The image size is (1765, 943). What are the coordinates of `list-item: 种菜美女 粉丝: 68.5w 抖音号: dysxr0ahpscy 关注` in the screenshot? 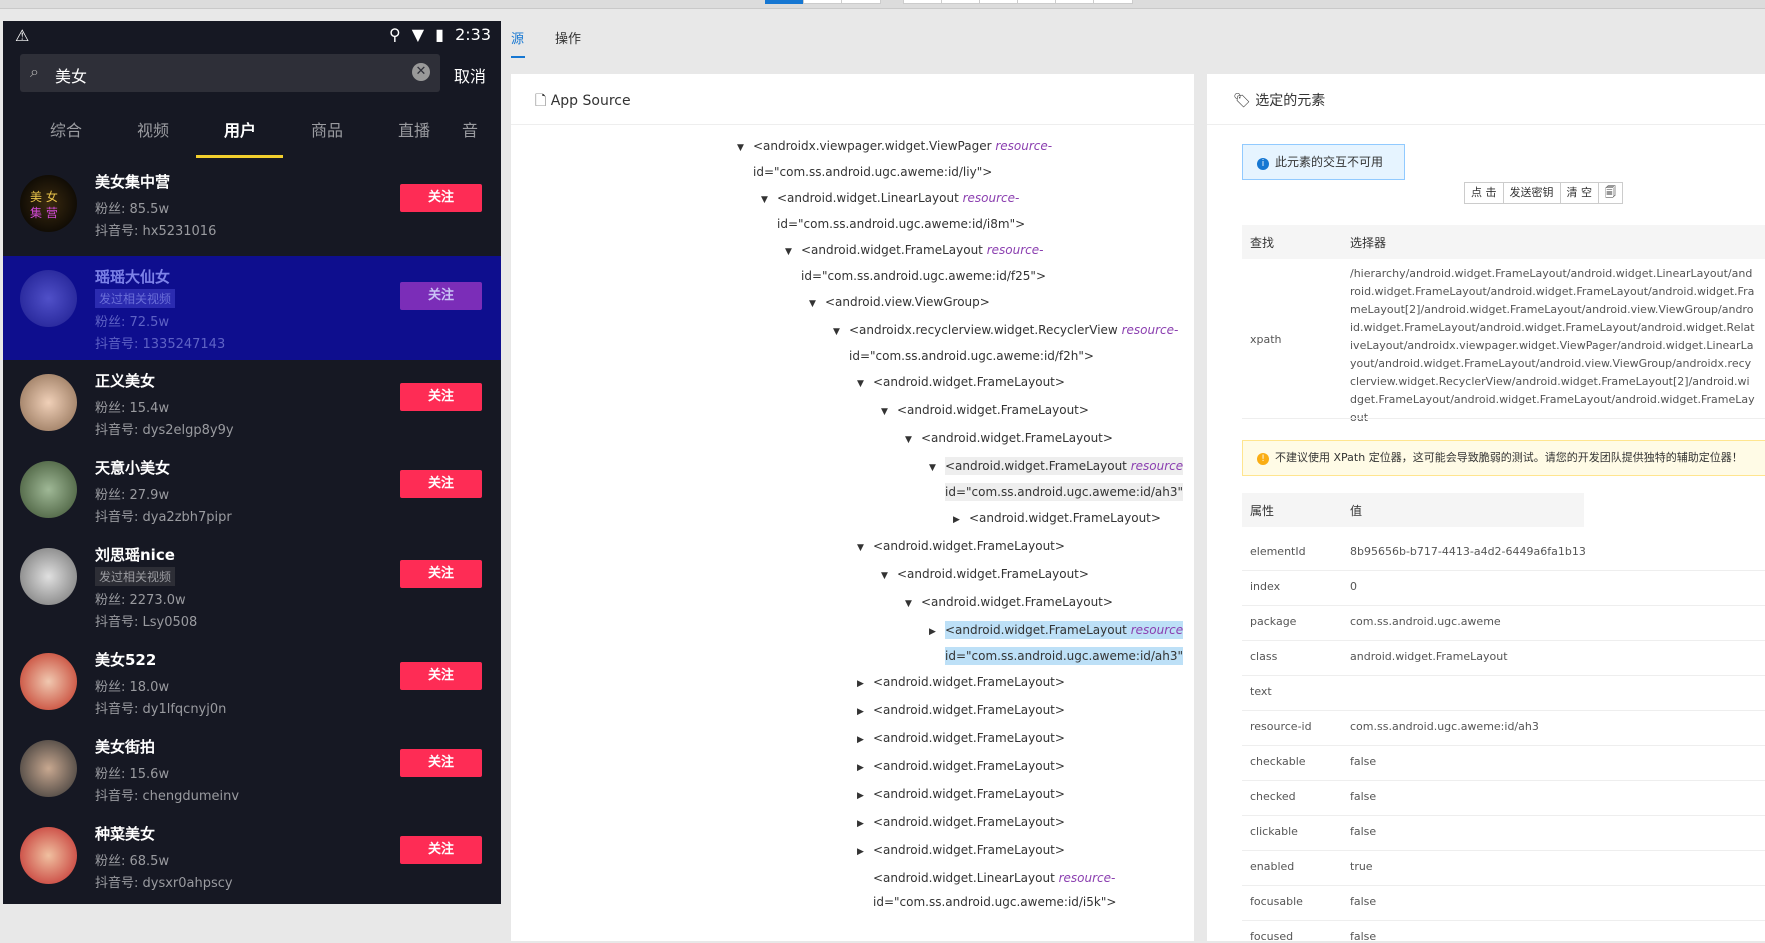 It's located at (252, 856).